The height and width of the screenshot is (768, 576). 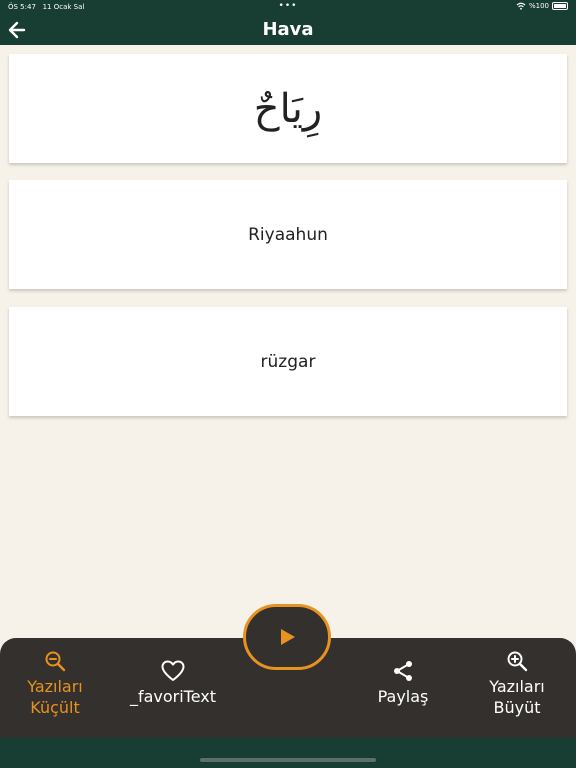 I want to click on multitask-dots: •••, so click(x=288, y=6).